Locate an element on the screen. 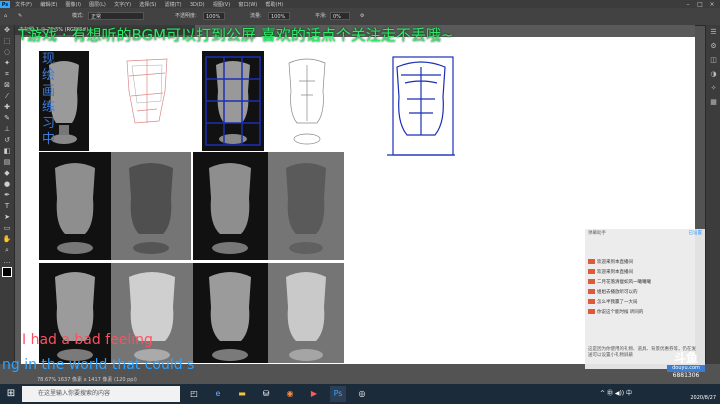 The height and width of the screenshot is (404, 720). paths-panel-icon: ✧ is located at coordinates (713, 88).